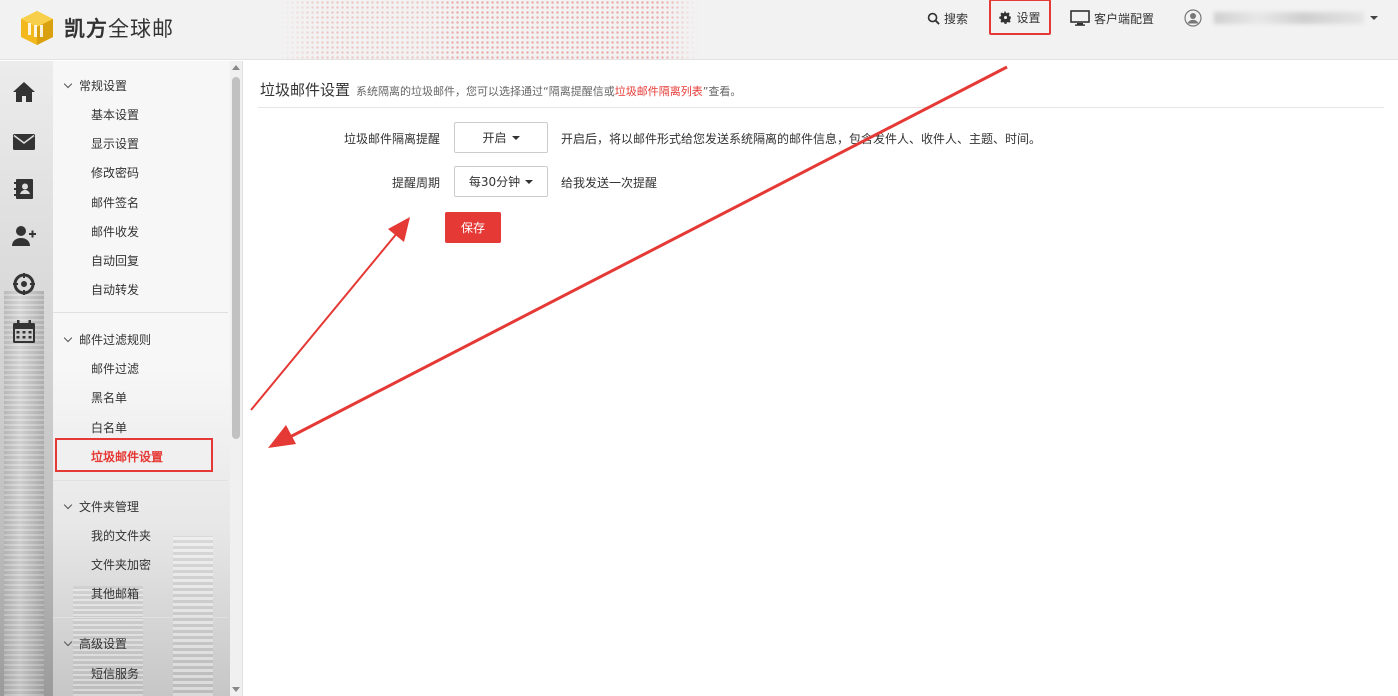 The image size is (1398, 696). I want to click on group-title: 常规设置, so click(103, 86).